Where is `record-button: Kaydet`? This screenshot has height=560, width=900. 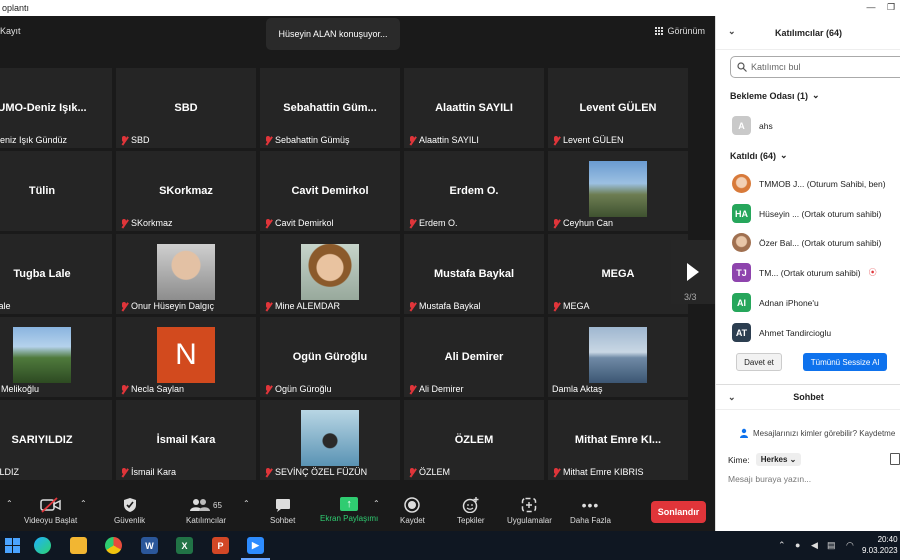
record-button: Kaydet is located at coordinates (412, 511).